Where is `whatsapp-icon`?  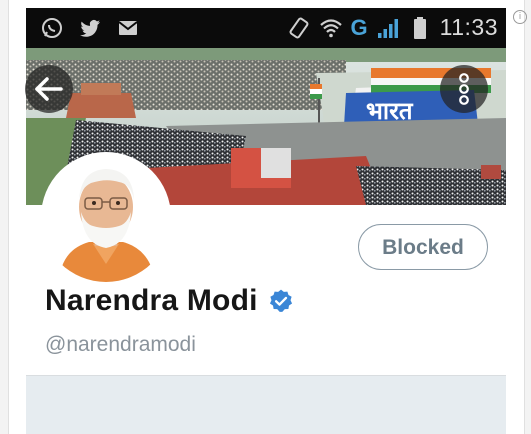
whatsapp-icon is located at coordinates (52, 28).